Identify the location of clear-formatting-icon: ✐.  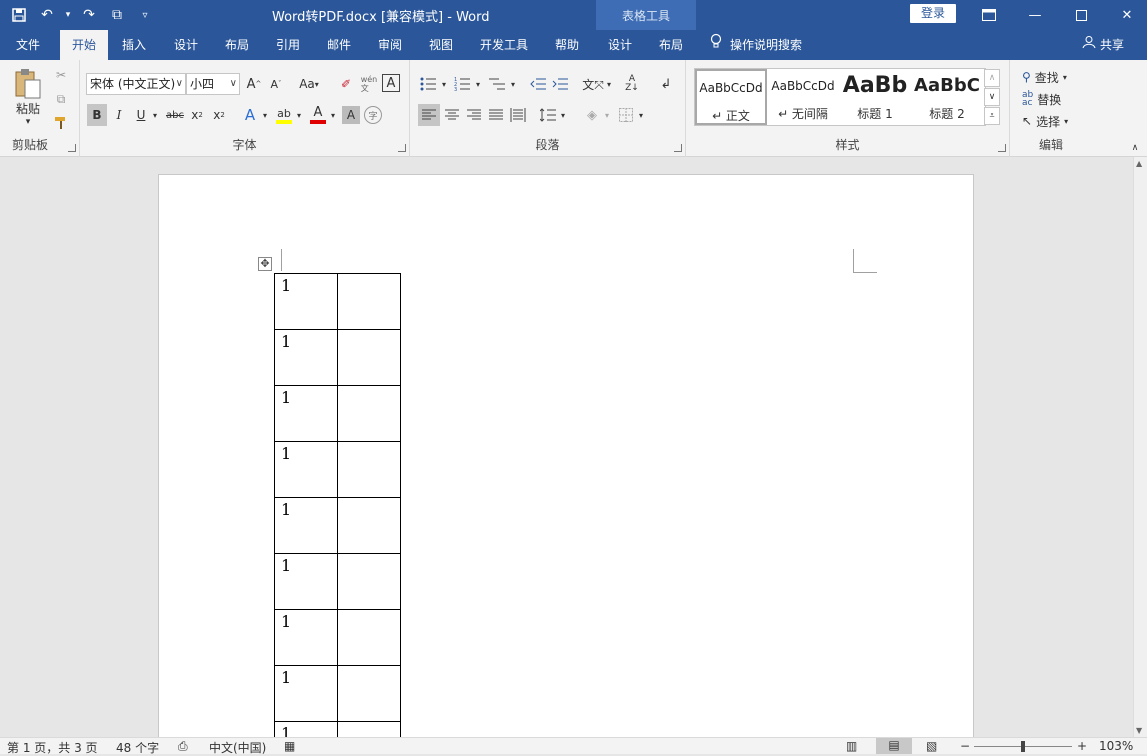
(346, 84).